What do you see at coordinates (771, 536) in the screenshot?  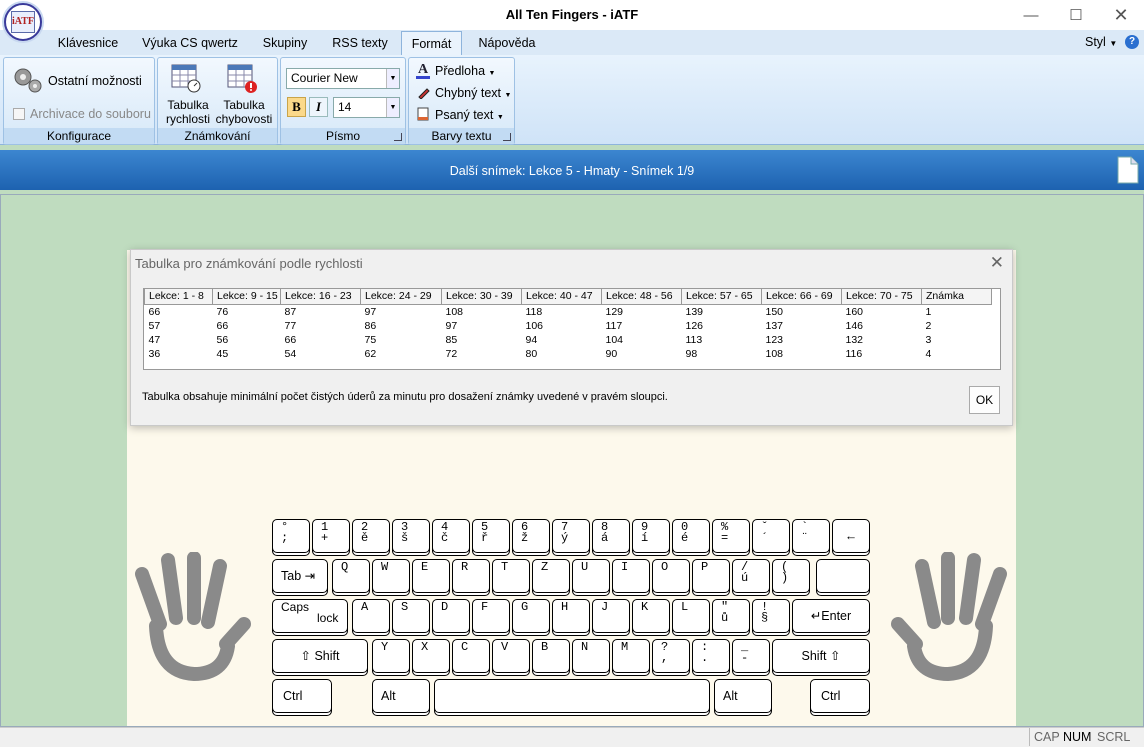 I see `key: ˇ ´` at bounding box center [771, 536].